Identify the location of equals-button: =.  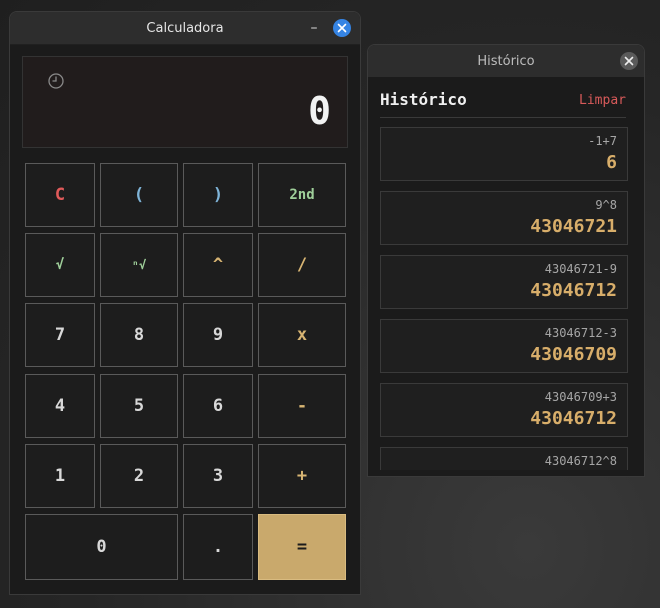
(302, 547).